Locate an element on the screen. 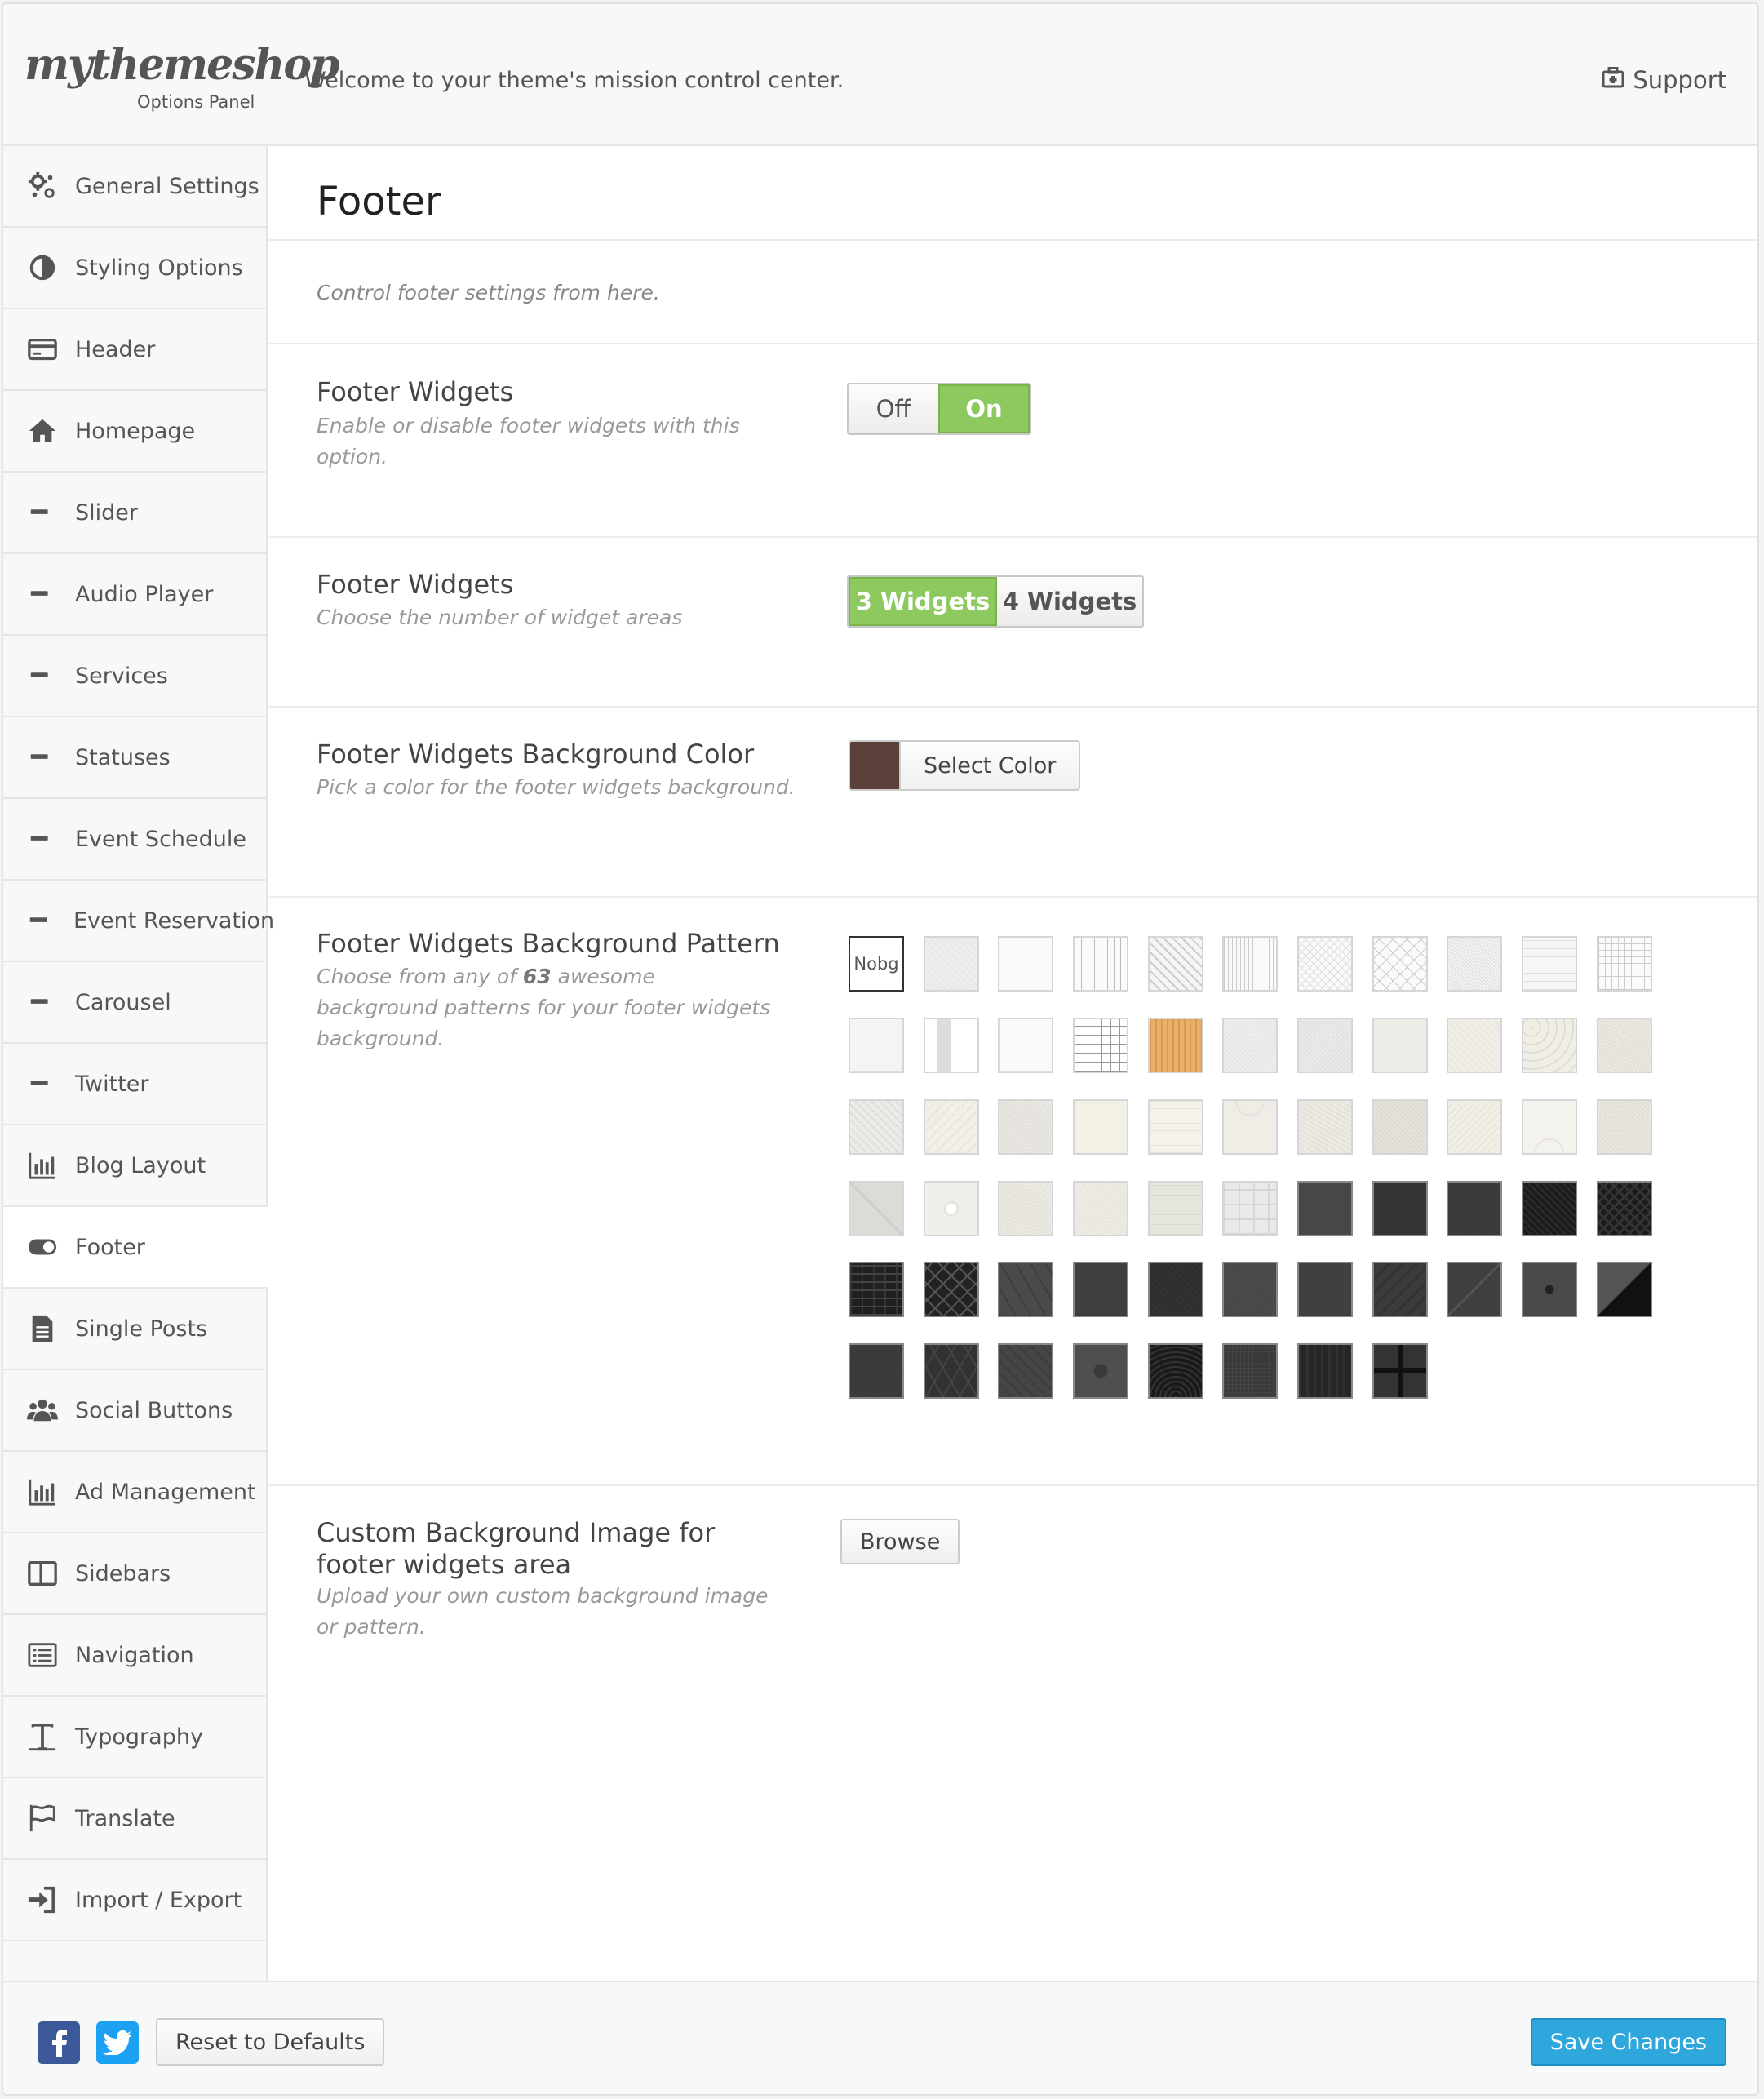 The width and height of the screenshot is (1764, 2099). sidebar-item-twitter: Twitter is located at coordinates (134, 1084).